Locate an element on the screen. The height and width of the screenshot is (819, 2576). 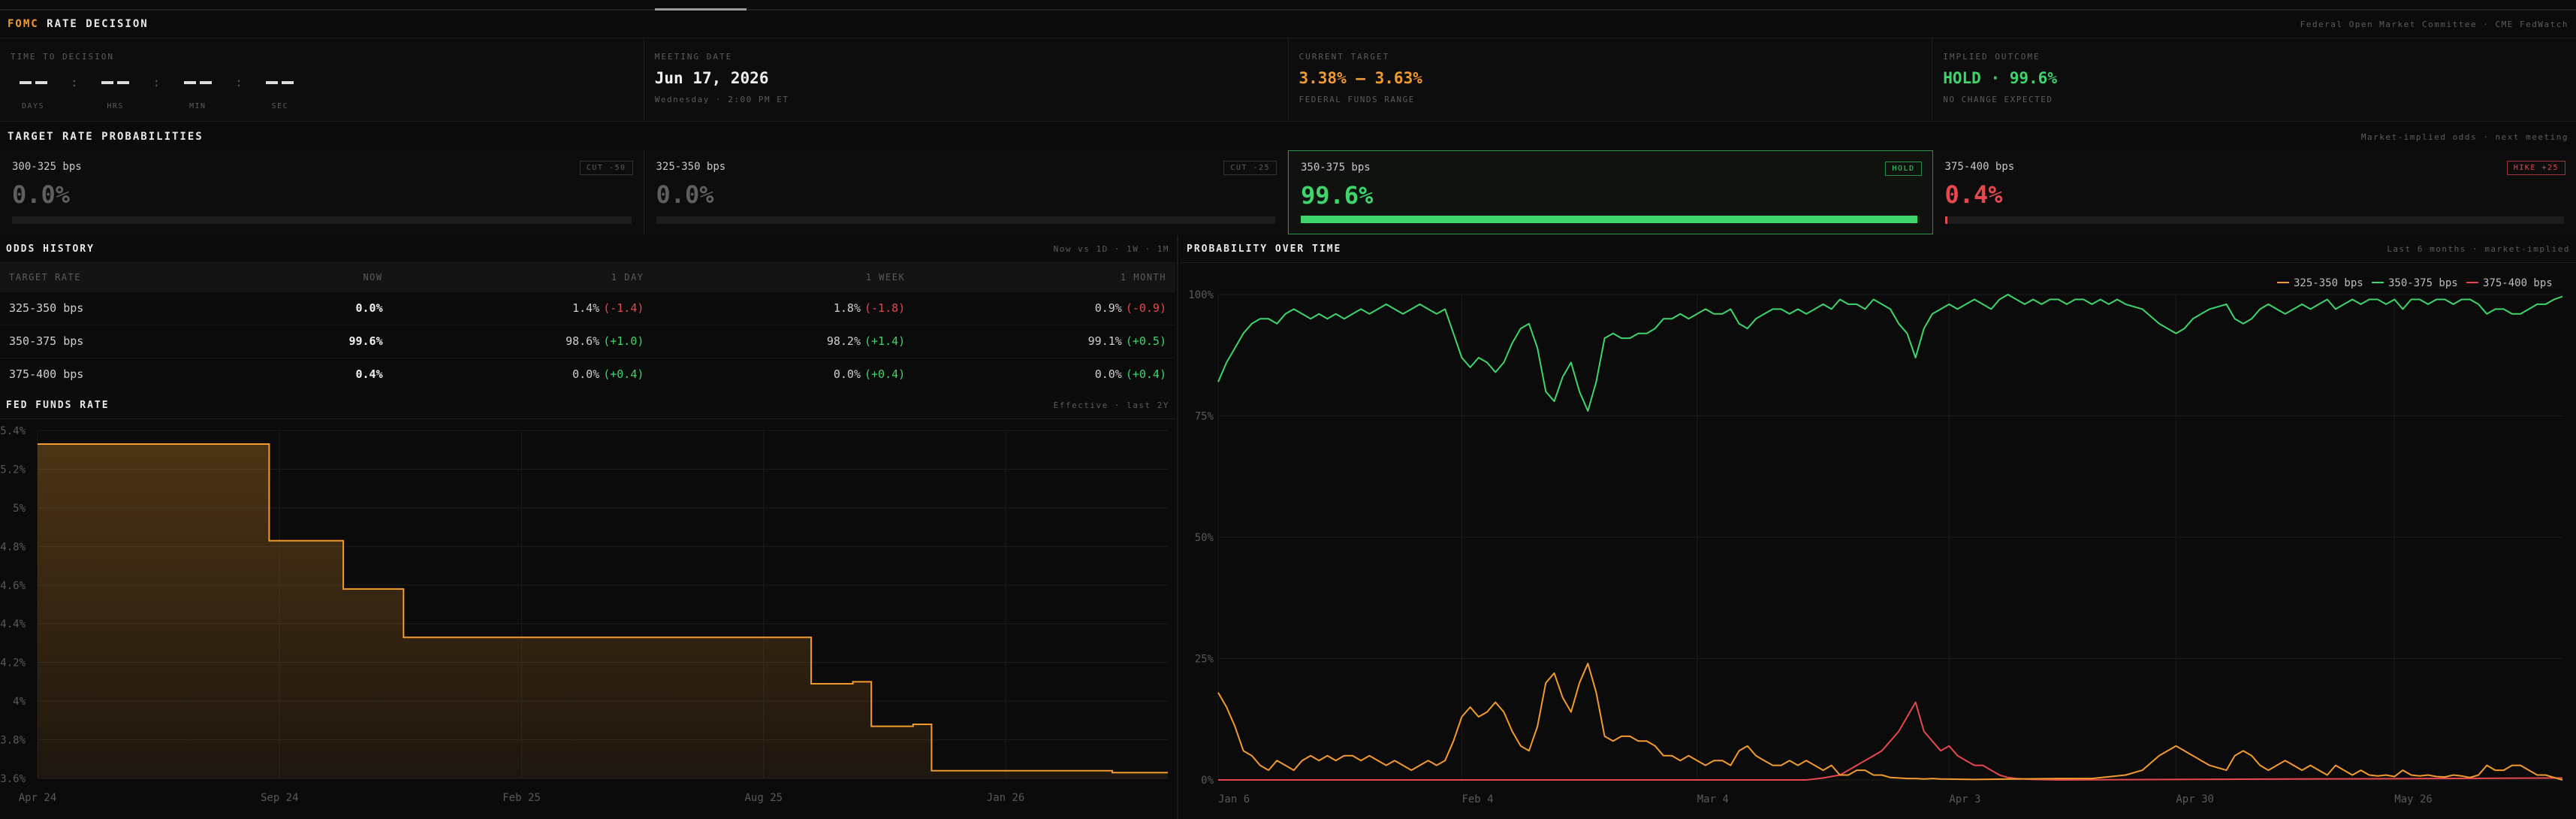
countdown-minutes: MIN is located at coordinates (197, 89).